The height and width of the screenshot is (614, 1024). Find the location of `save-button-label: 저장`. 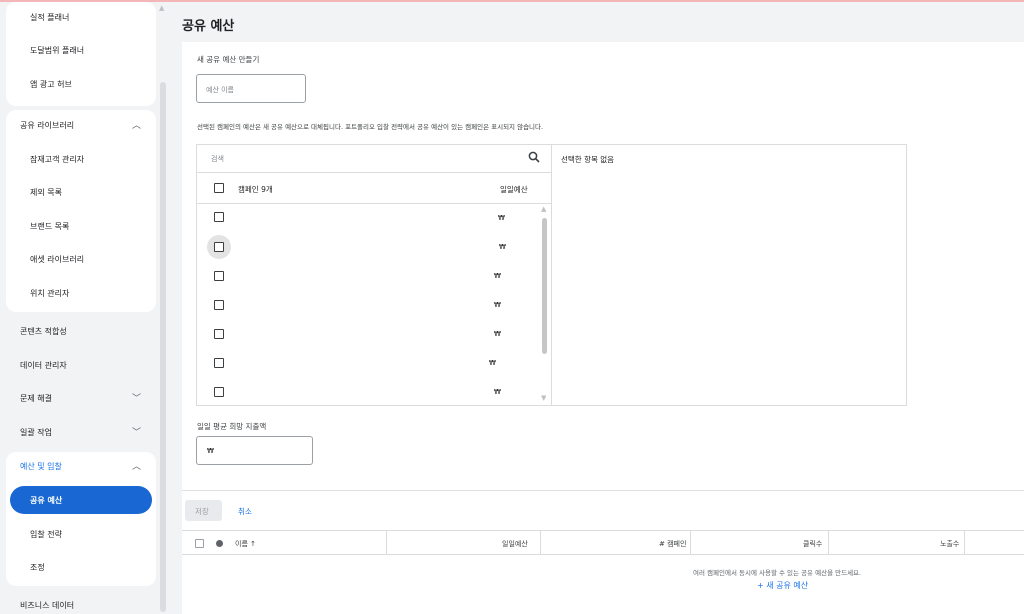

save-button-label: 저장 is located at coordinates (202, 511).